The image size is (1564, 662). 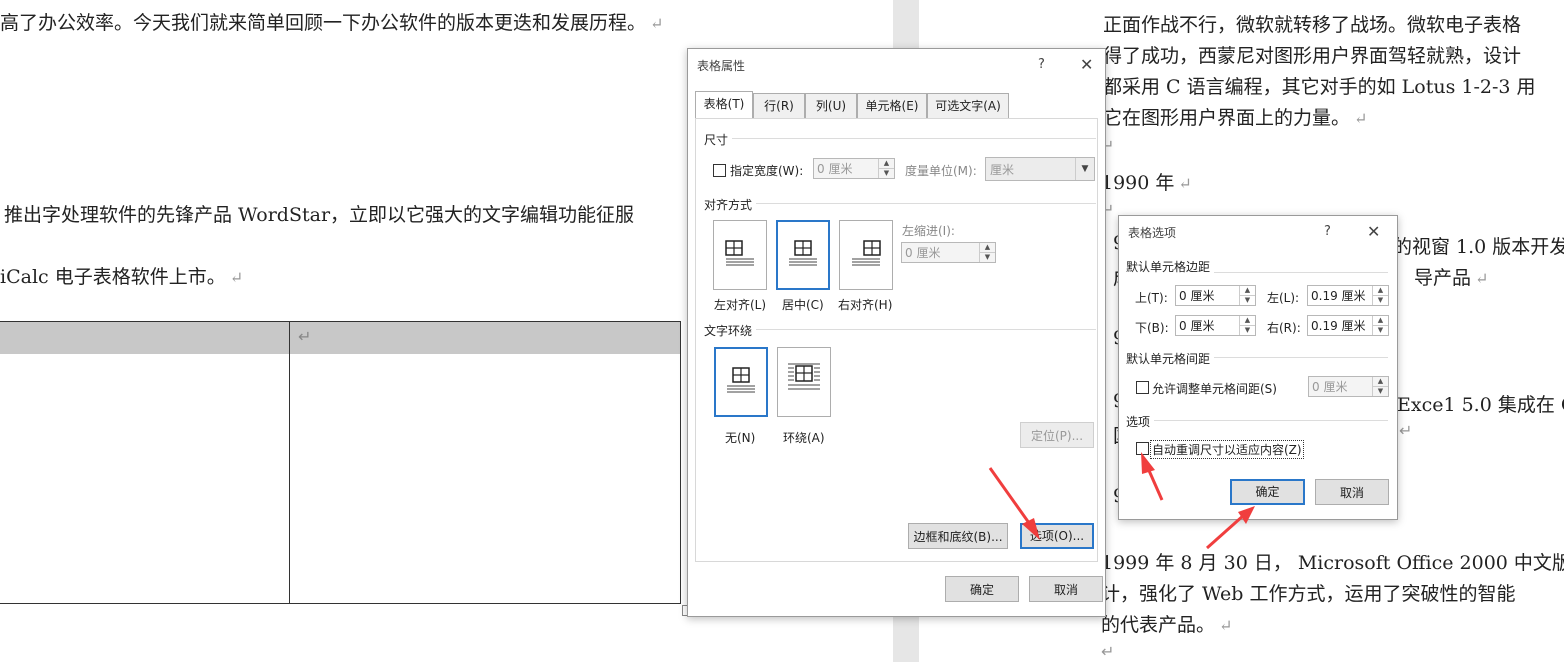 What do you see at coordinates (1121, 501) in the screenshot?
I see `annotation-arrows` at bounding box center [1121, 501].